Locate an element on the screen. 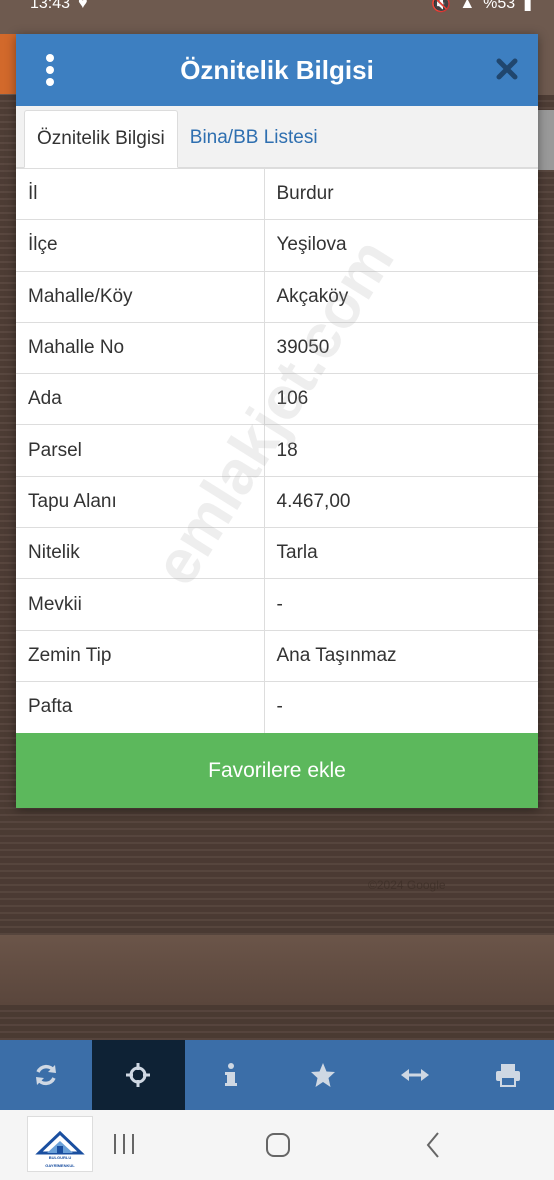 This screenshot has width=554, height=1180. row-key: Tapu Alanı is located at coordinates (140, 501).